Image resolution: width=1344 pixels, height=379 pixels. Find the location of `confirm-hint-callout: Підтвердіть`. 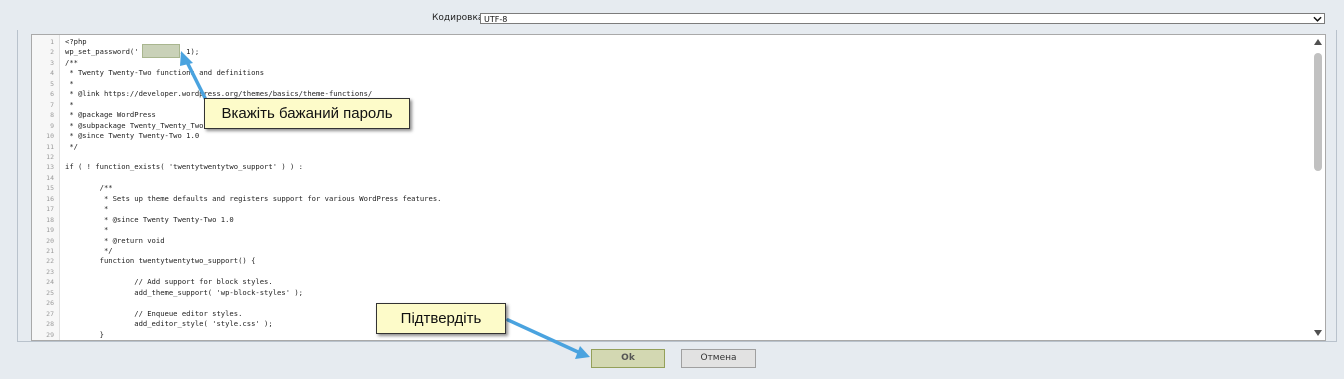

confirm-hint-callout: Підтвердіть is located at coordinates (441, 318).